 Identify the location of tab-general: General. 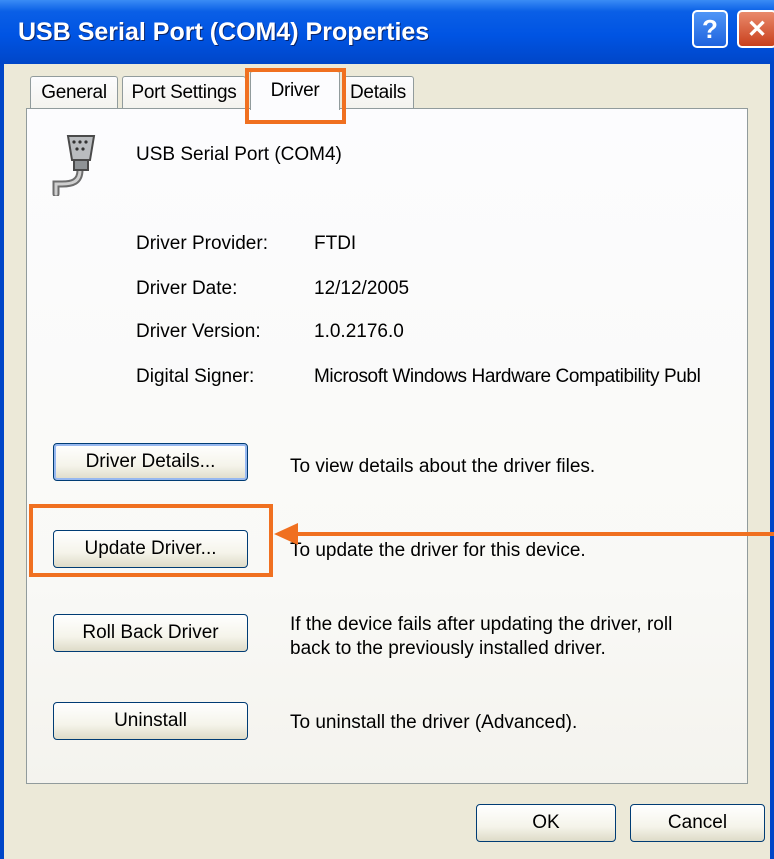
(74, 92).